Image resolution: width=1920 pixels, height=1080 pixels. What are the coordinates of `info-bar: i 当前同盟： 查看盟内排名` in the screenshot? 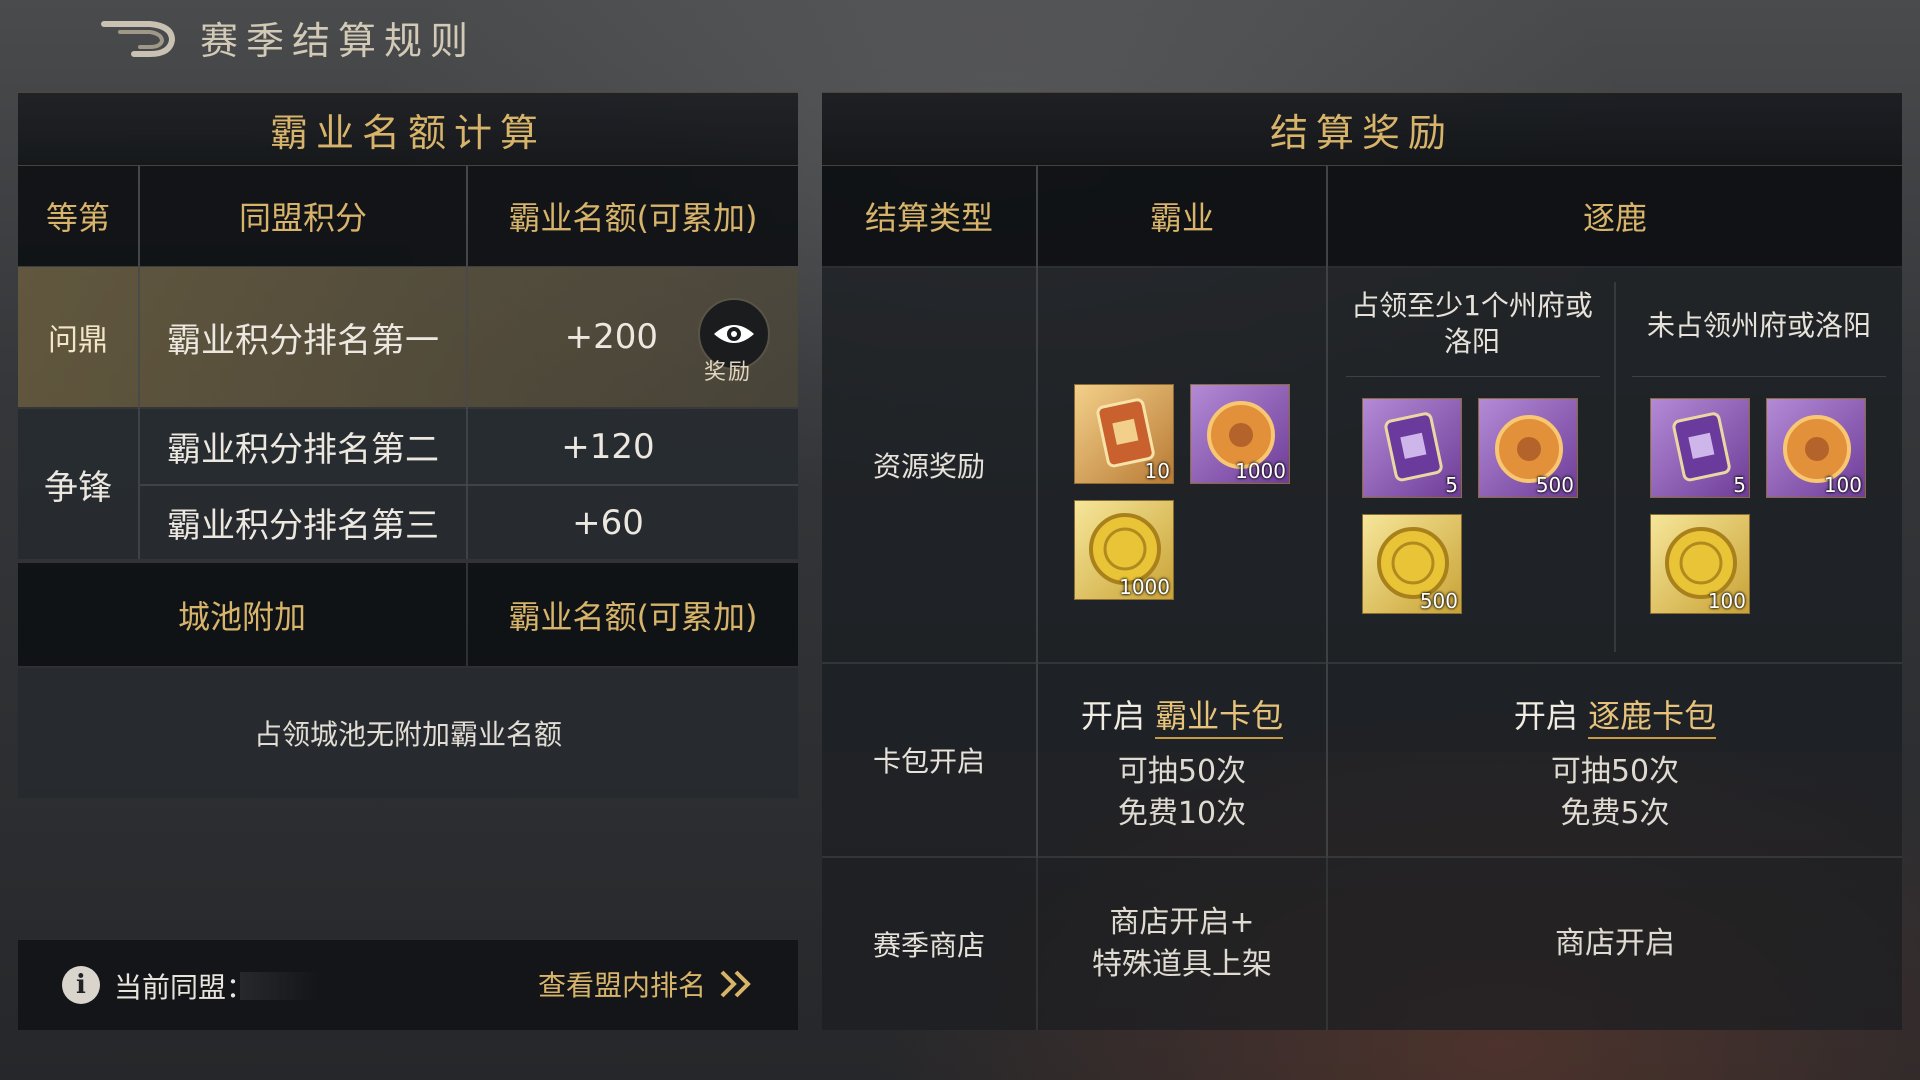 It's located at (408, 985).